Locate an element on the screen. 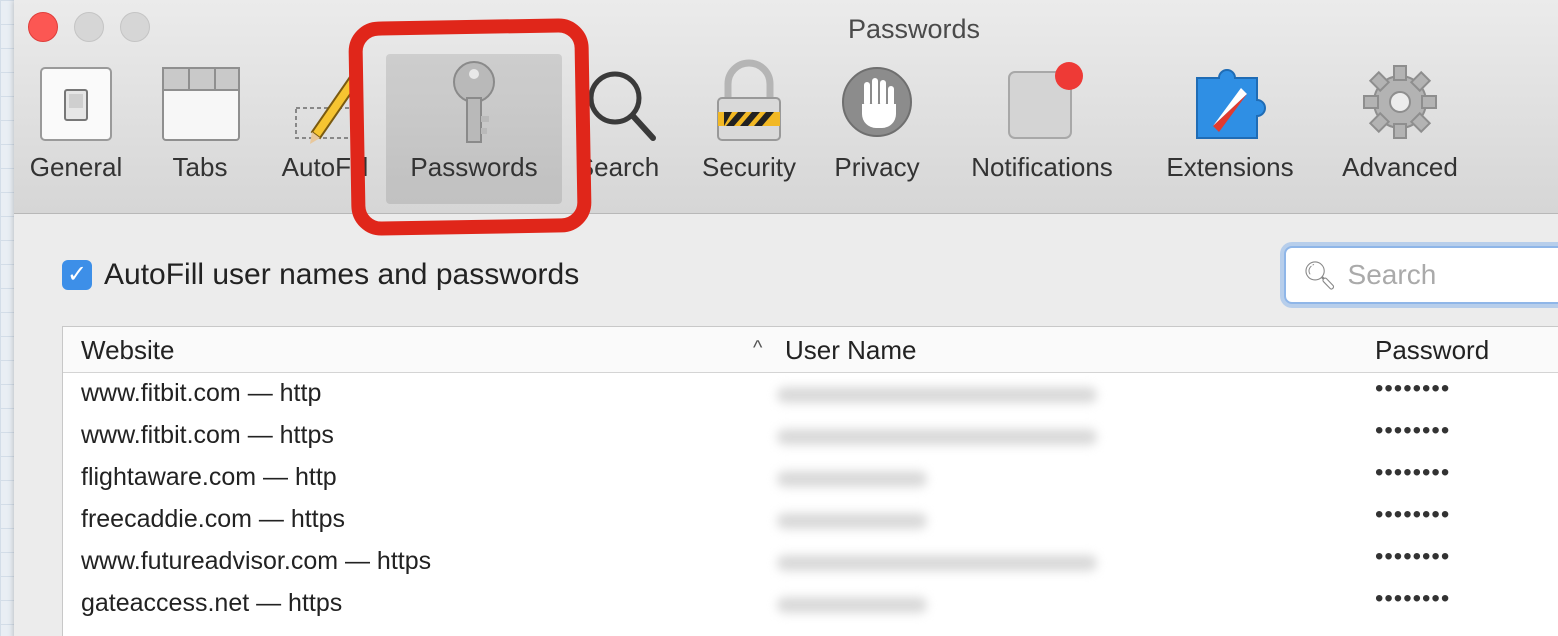 The height and width of the screenshot is (636, 1558). autofill-pencil-icon is located at coordinates (325, 100).